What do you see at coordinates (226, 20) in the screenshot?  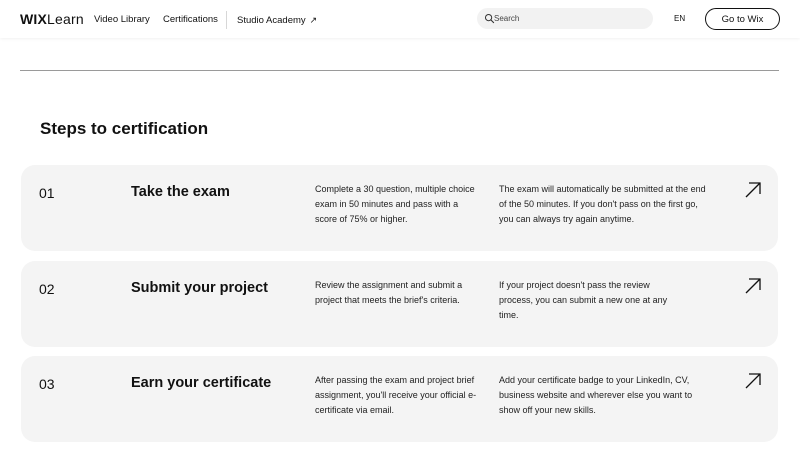 I see `nav-divider` at bounding box center [226, 20].